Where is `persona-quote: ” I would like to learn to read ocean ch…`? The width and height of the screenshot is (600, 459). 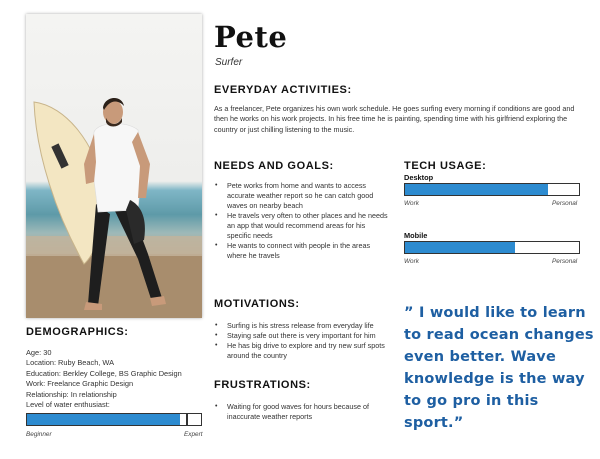
persona-quote: ” I would like to learn to read ocean ch… is located at coordinates (499, 368).